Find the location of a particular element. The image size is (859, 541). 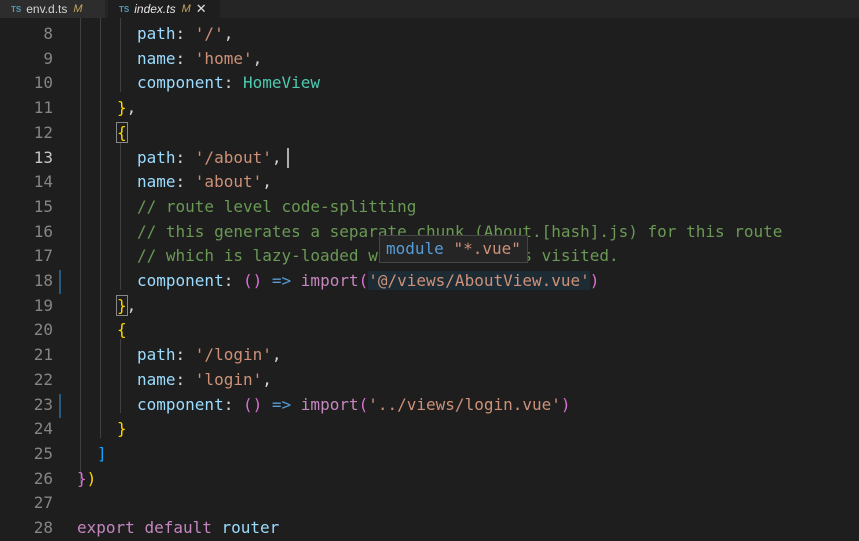

line-number: 23 is located at coordinates (43, 404).